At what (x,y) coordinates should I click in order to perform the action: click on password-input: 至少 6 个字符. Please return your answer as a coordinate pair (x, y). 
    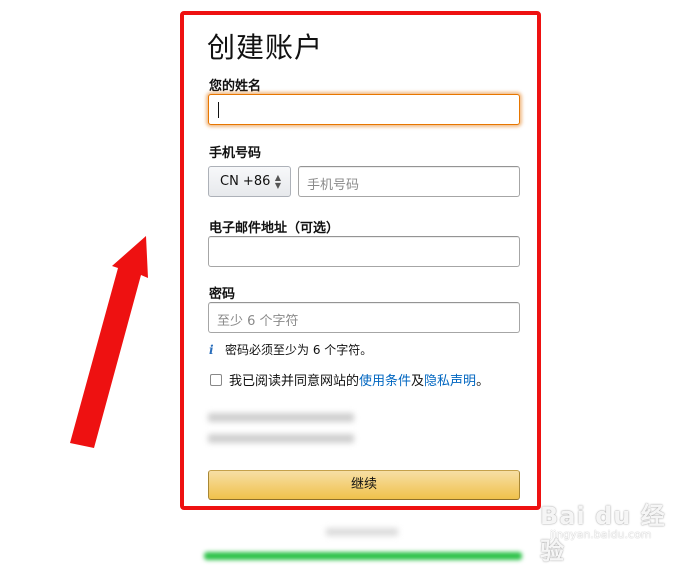
    Looking at the image, I should click on (364, 317).